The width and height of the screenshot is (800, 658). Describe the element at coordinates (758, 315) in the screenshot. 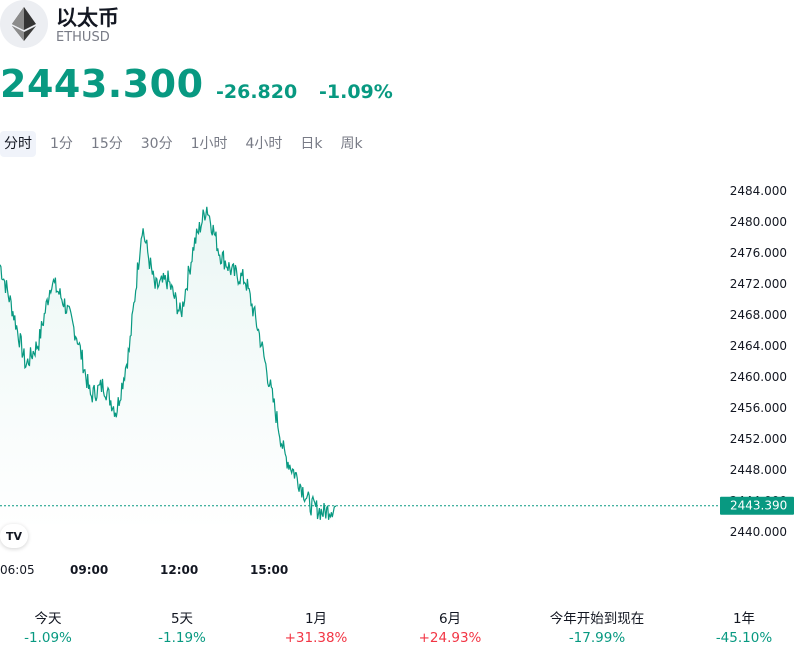

I see `y-tick-label: 2468.000` at that location.